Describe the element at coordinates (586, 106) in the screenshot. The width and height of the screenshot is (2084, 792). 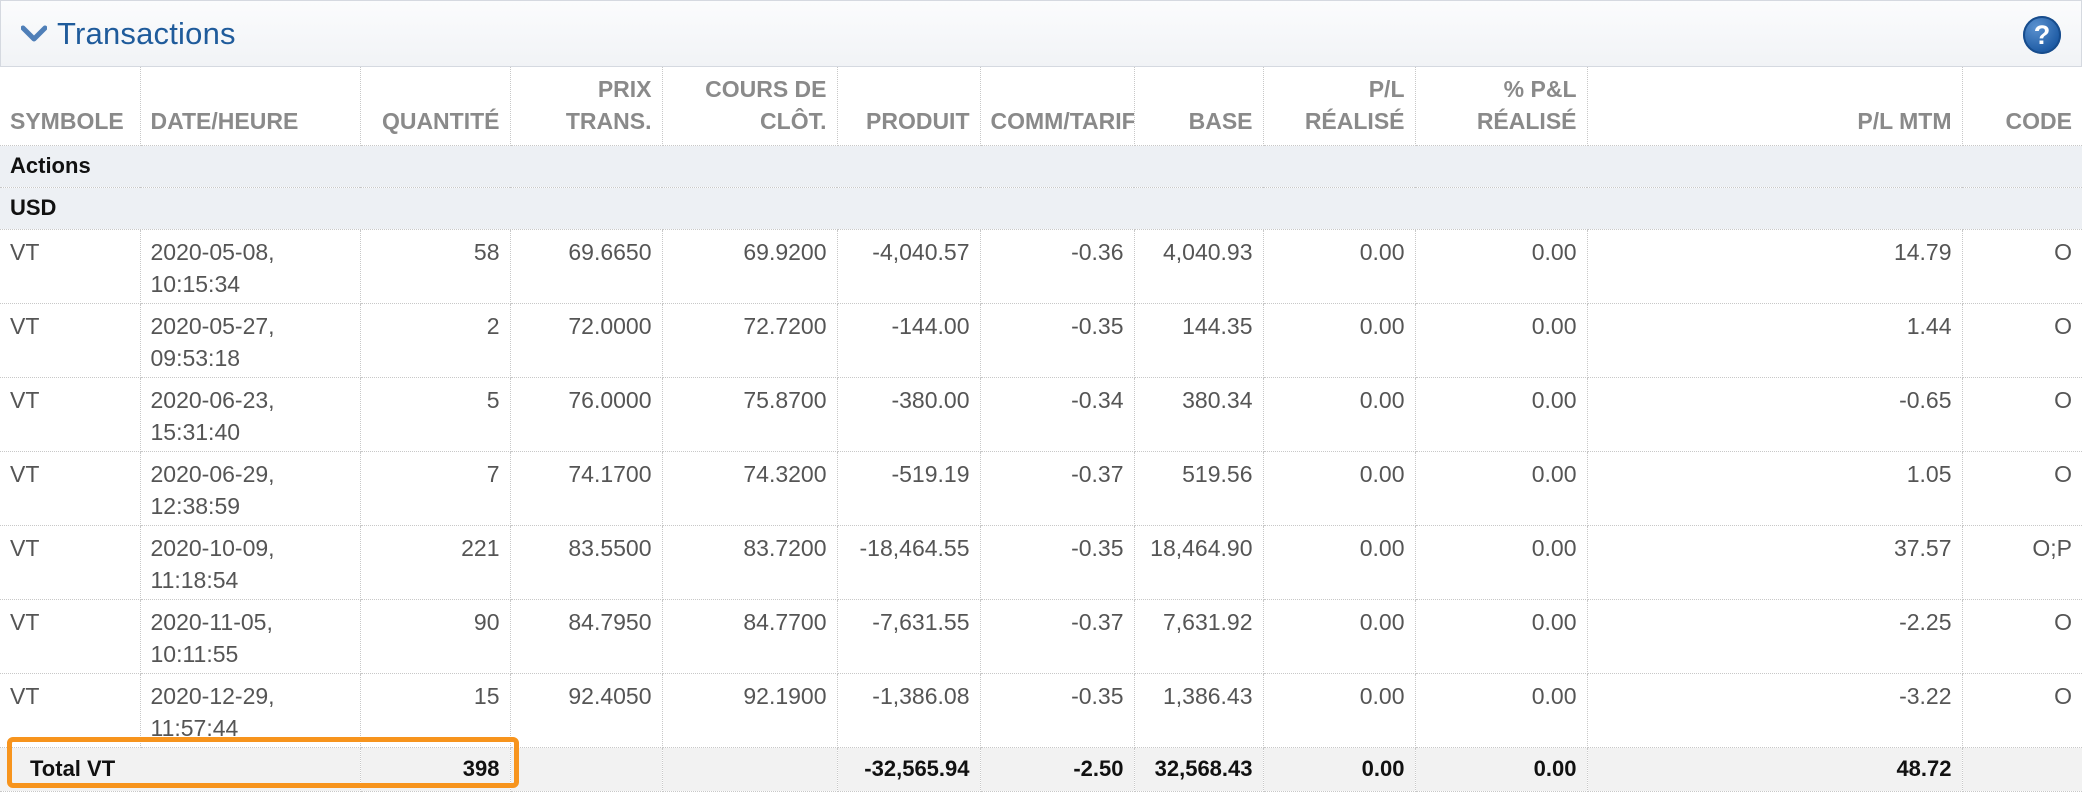
I see `col-header-prix: PRIX TRANS.` at that location.